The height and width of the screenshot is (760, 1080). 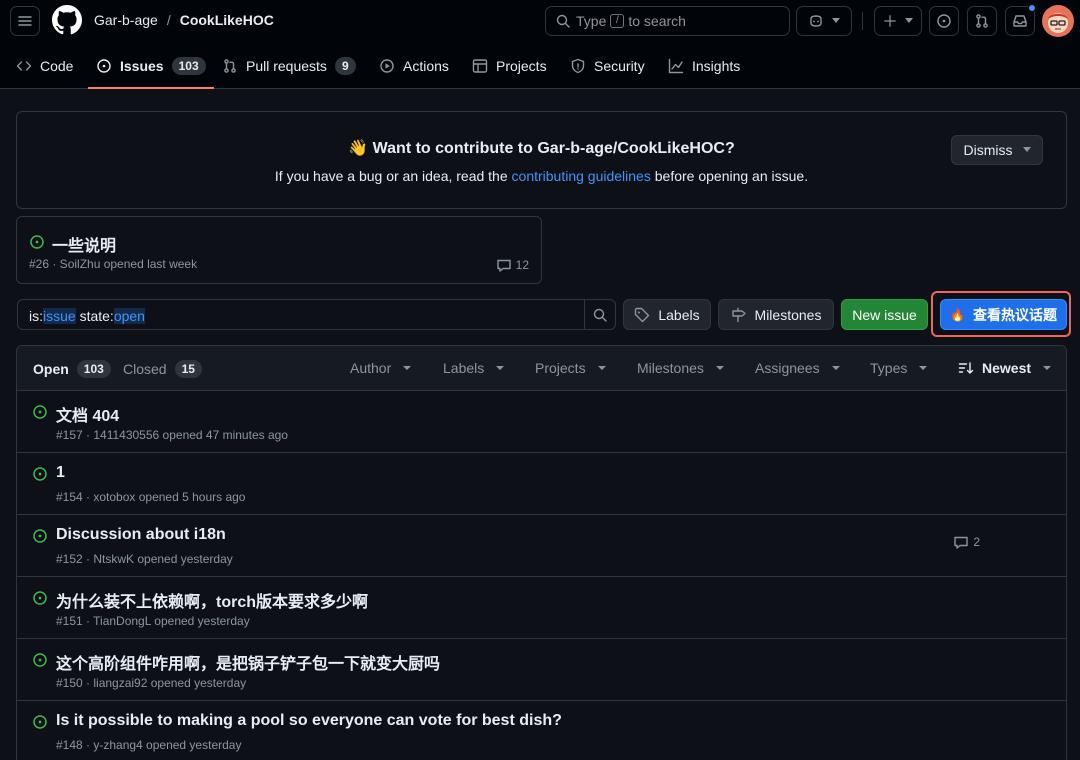 What do you see at coordinates (279, 250) in the screenshot?
I see `pinned-issue-card: 一些说明 #26 · SoilZhu opened last week 12` at bounding box center [279, 250].